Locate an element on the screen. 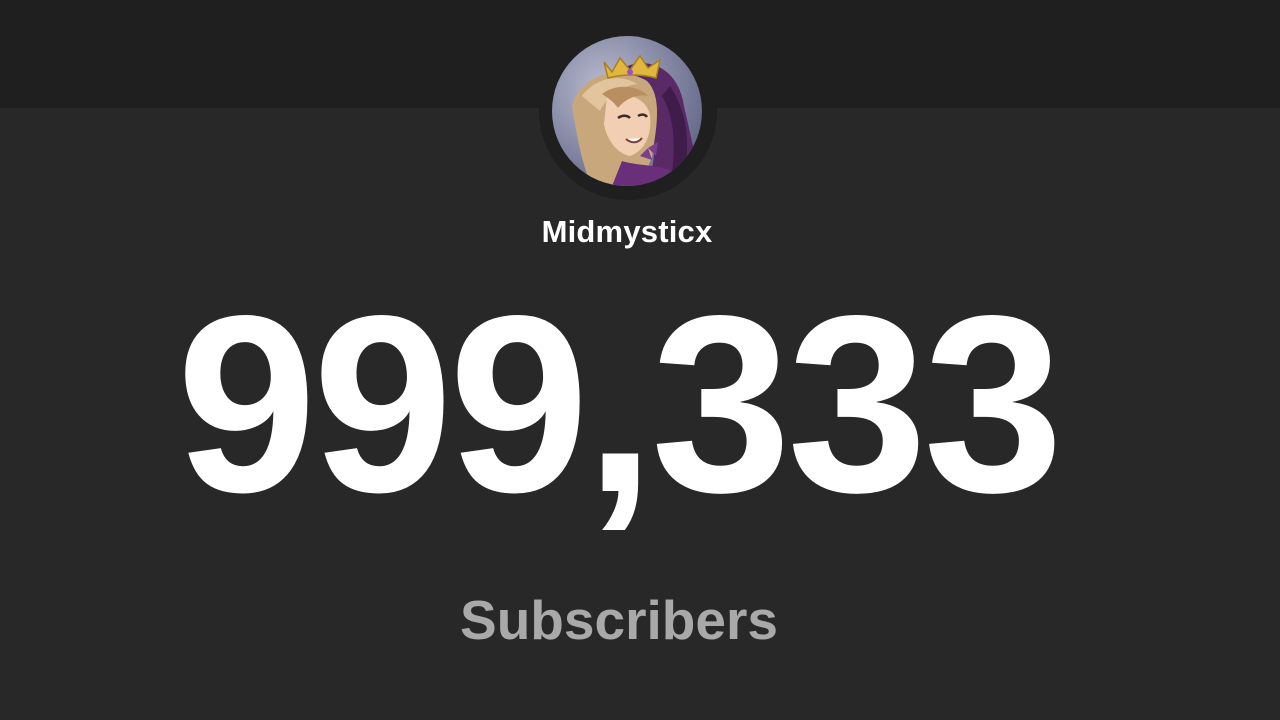 Image resolution: width=1280 pixels, height=720 pixels. channel-avatar-icon is located at coordinates (627, 111).